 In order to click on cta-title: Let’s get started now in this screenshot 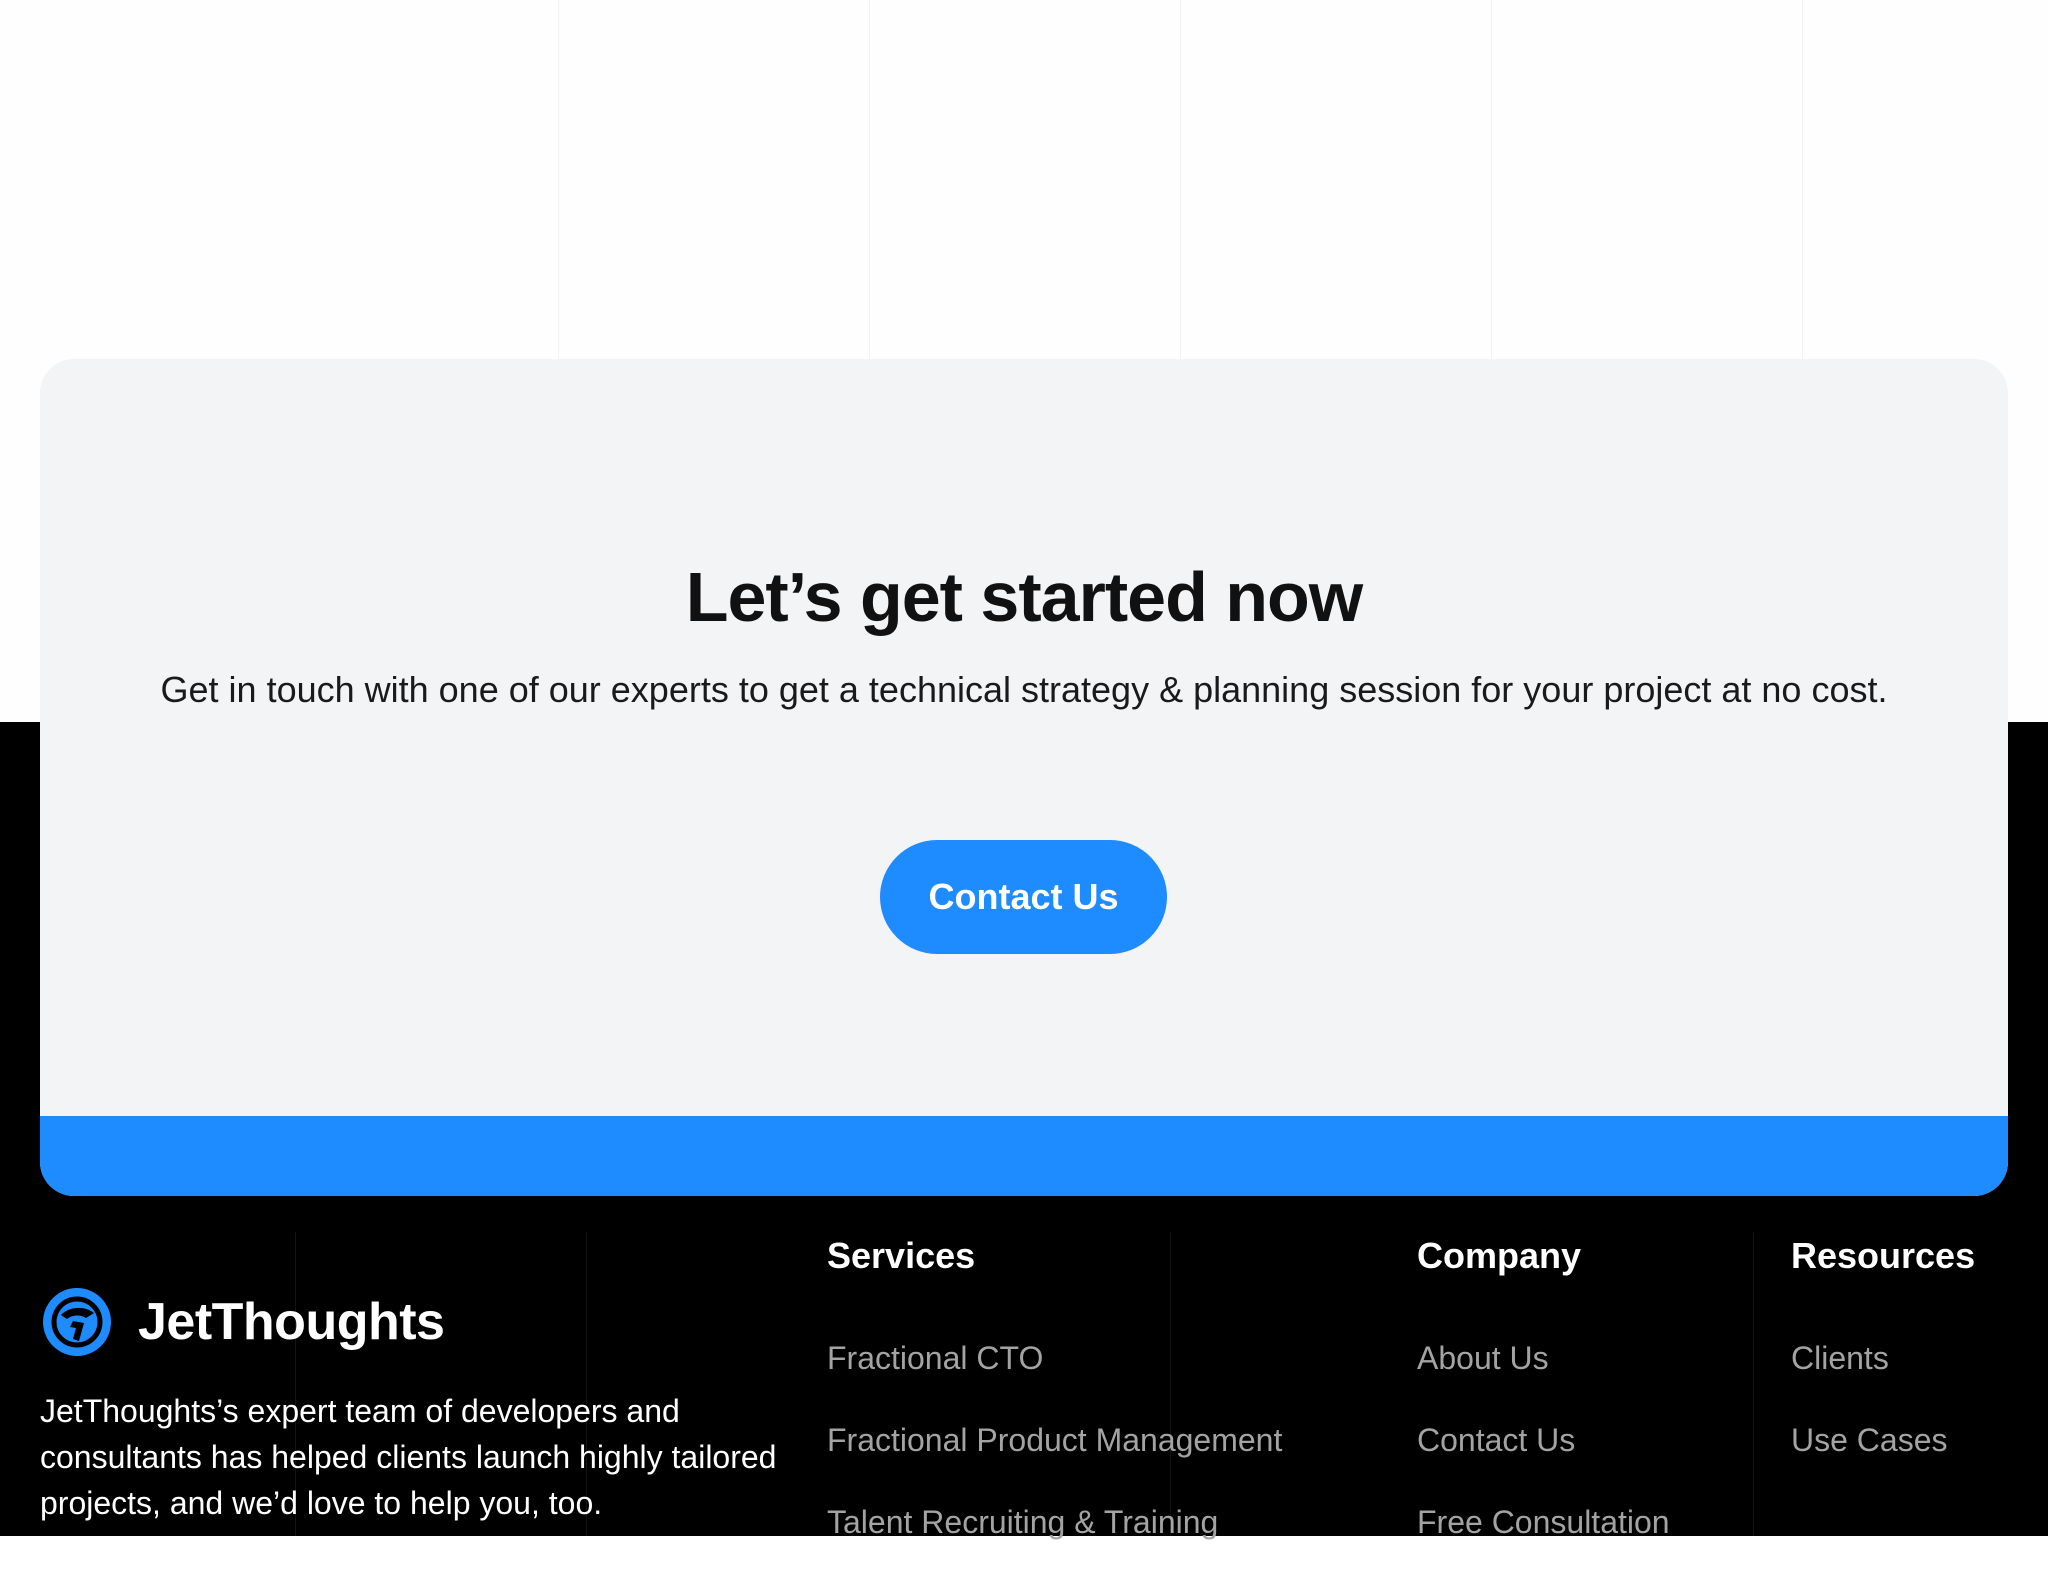, I will do `click(1024, 597)`.